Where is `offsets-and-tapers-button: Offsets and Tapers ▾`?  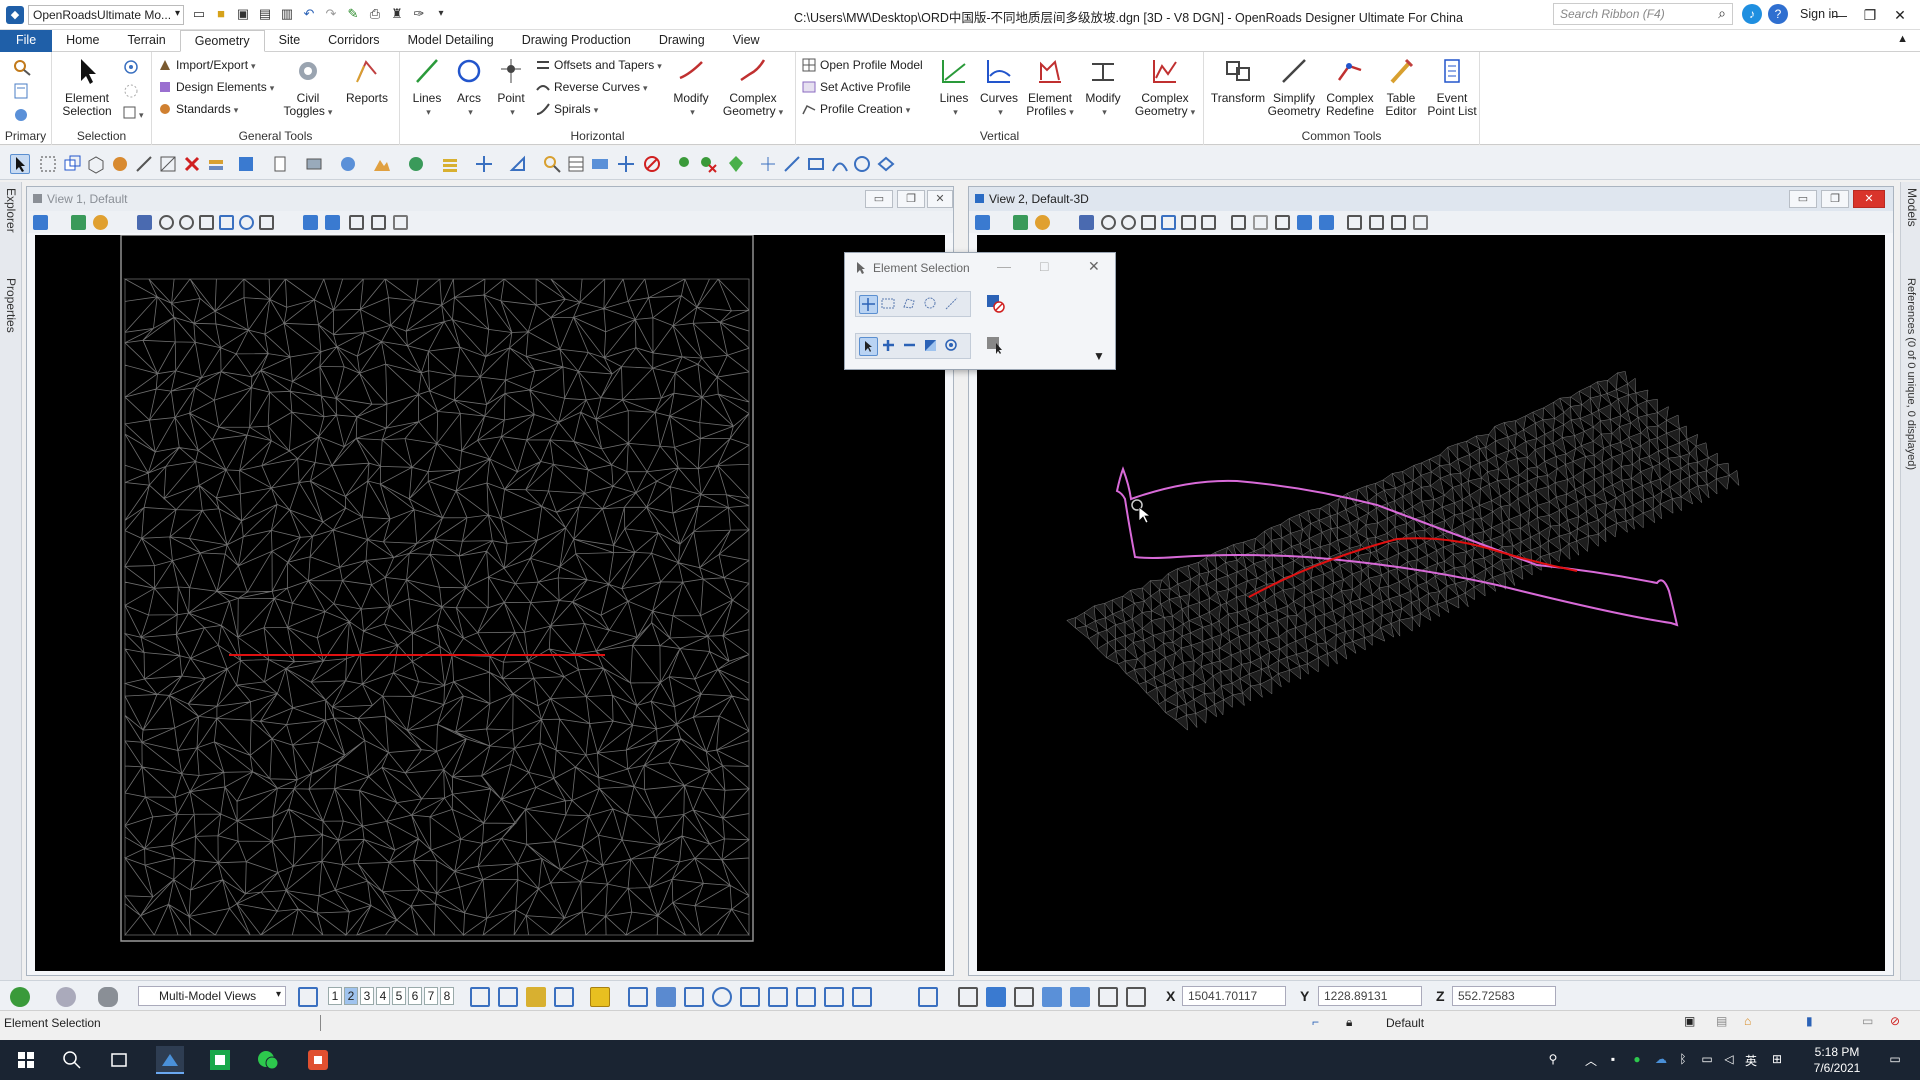 offsets-and-tapers-button: Offsets and Tapers ▾ is located at coordinates (599, 65).